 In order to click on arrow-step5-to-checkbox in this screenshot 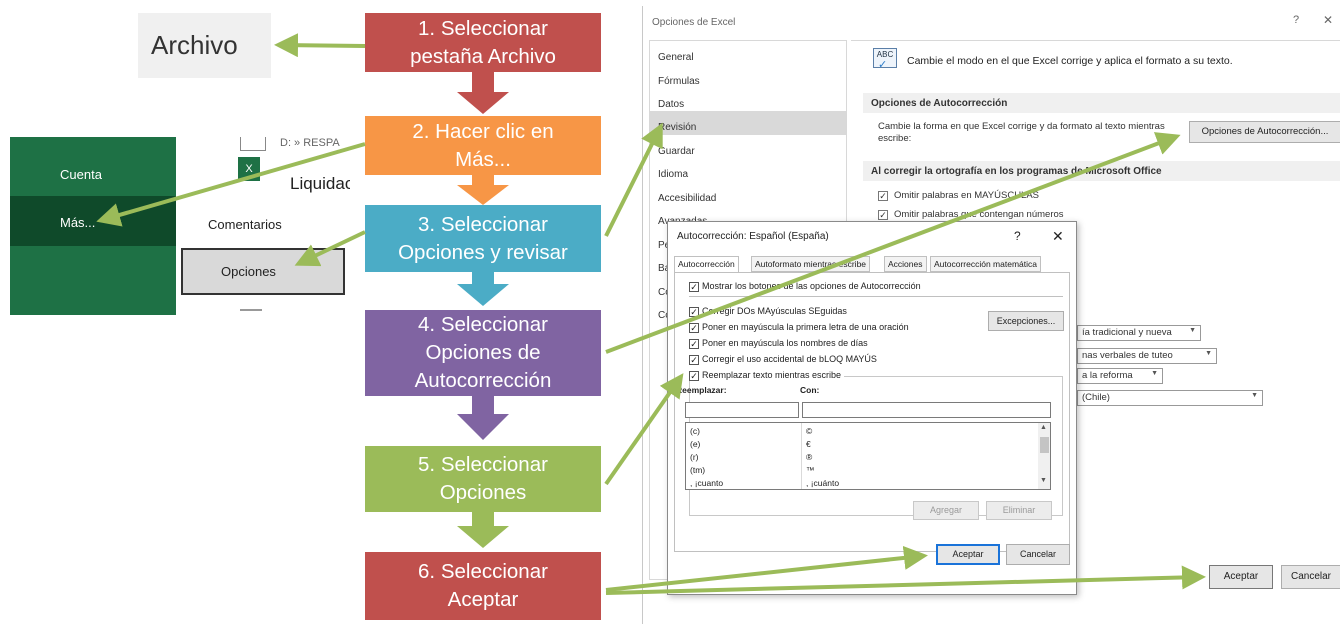, I will do `click(644, 429)`.